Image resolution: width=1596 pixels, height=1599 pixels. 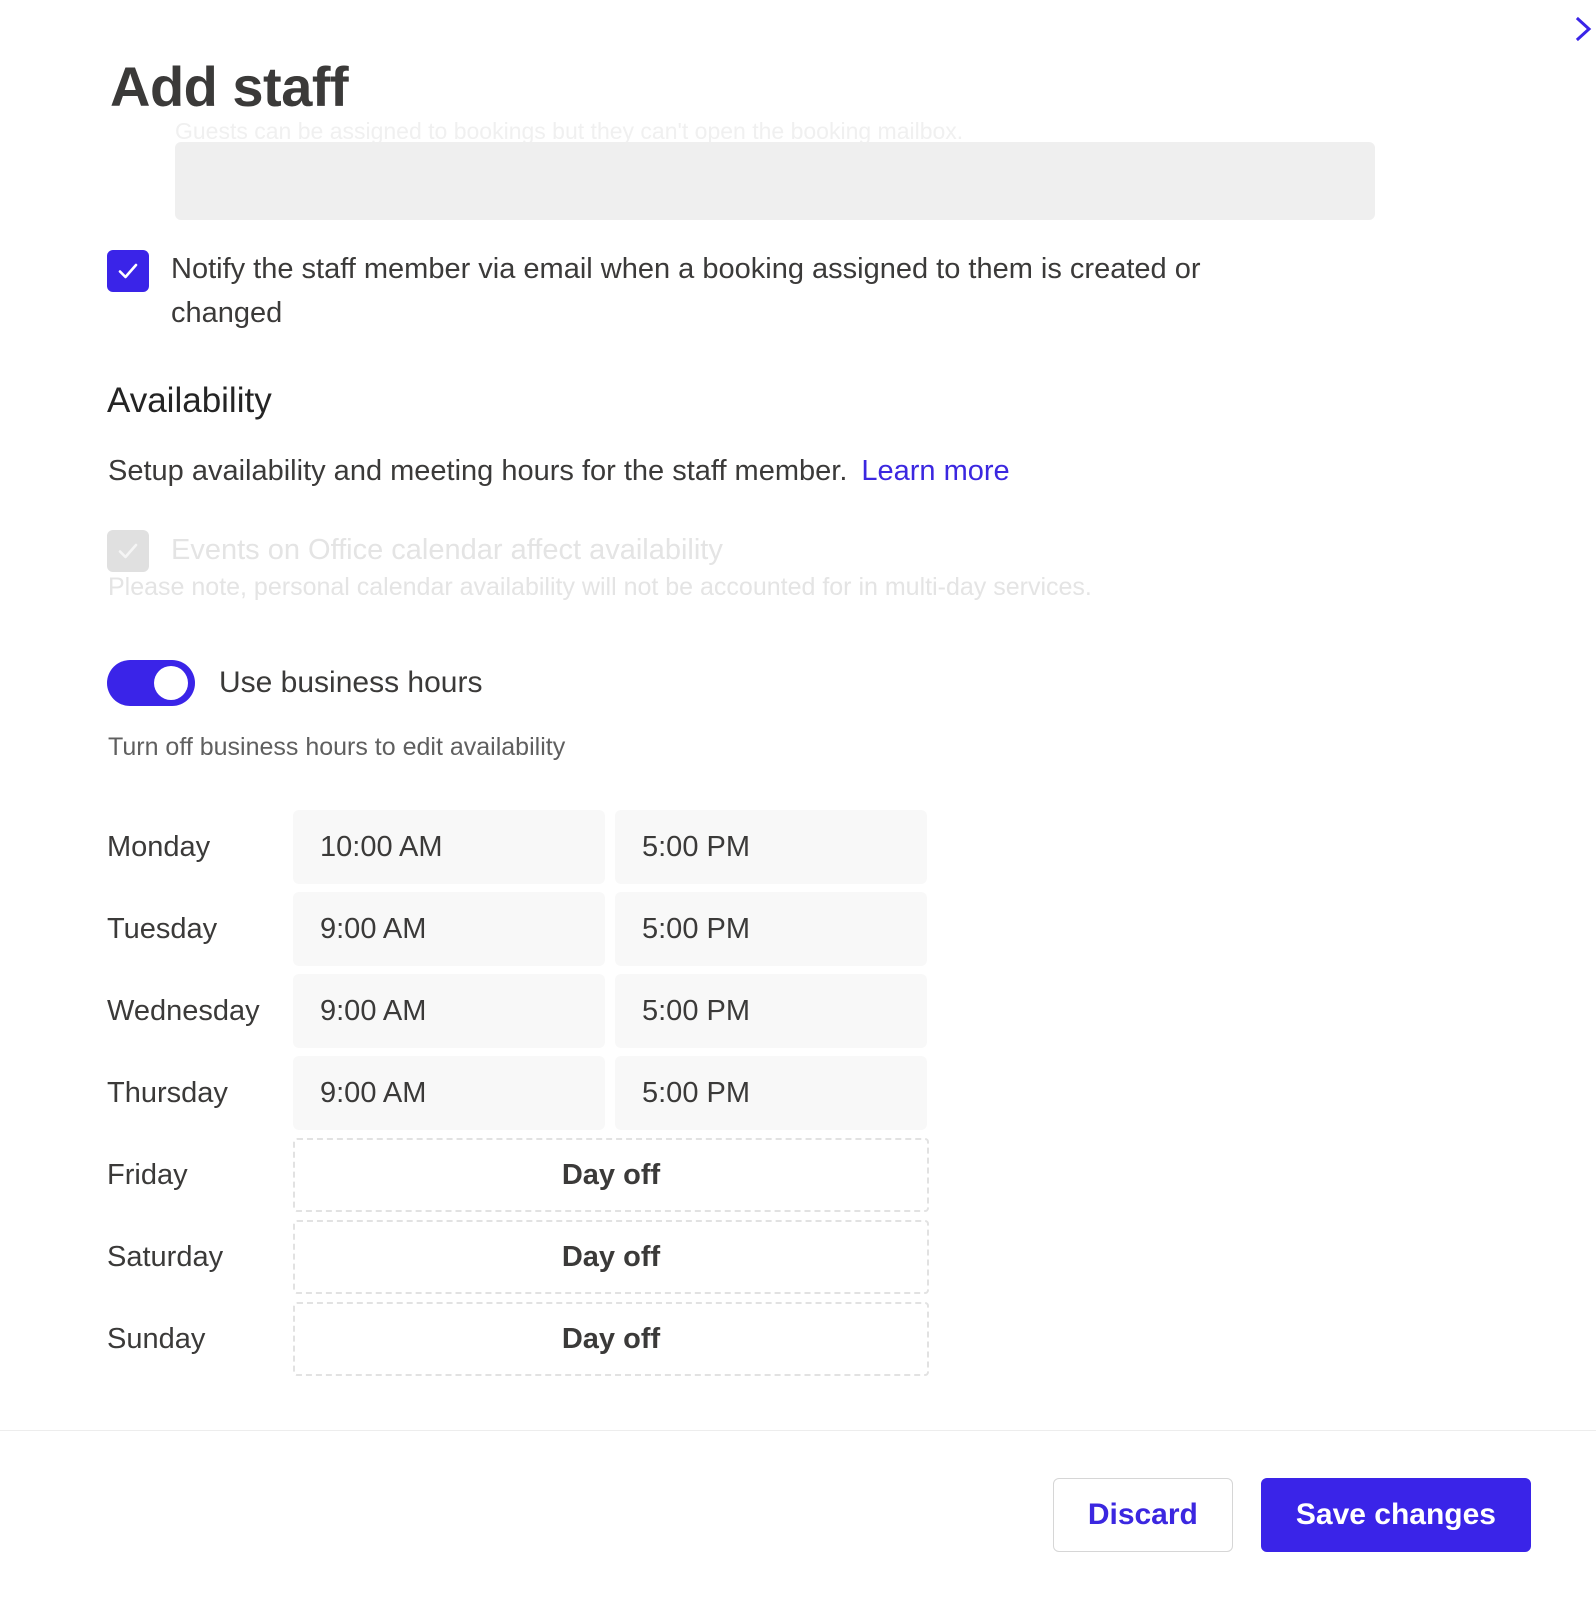 I want to click on description-textarea, so click(x=775, y=181).